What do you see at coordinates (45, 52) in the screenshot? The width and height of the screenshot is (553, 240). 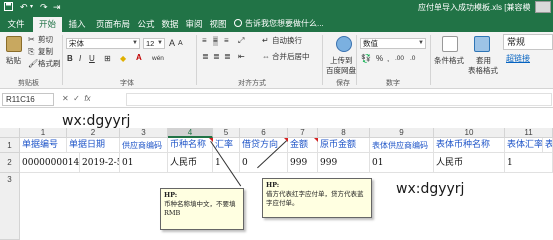 I see `copy-button: 复制` at bounding box center [45, 52].